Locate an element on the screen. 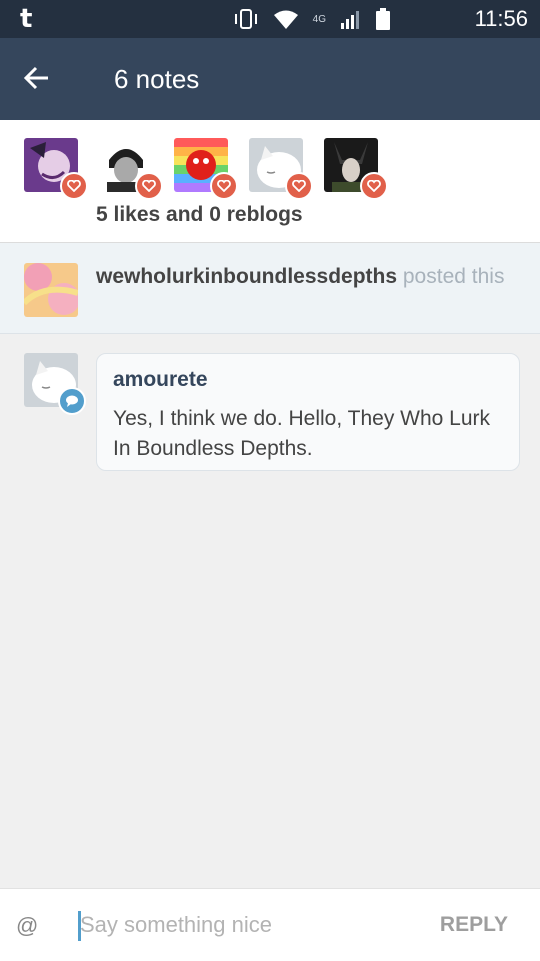 The height and width of the screenshot is (961, 540). battery-icon is located at coordinates (383, 19).